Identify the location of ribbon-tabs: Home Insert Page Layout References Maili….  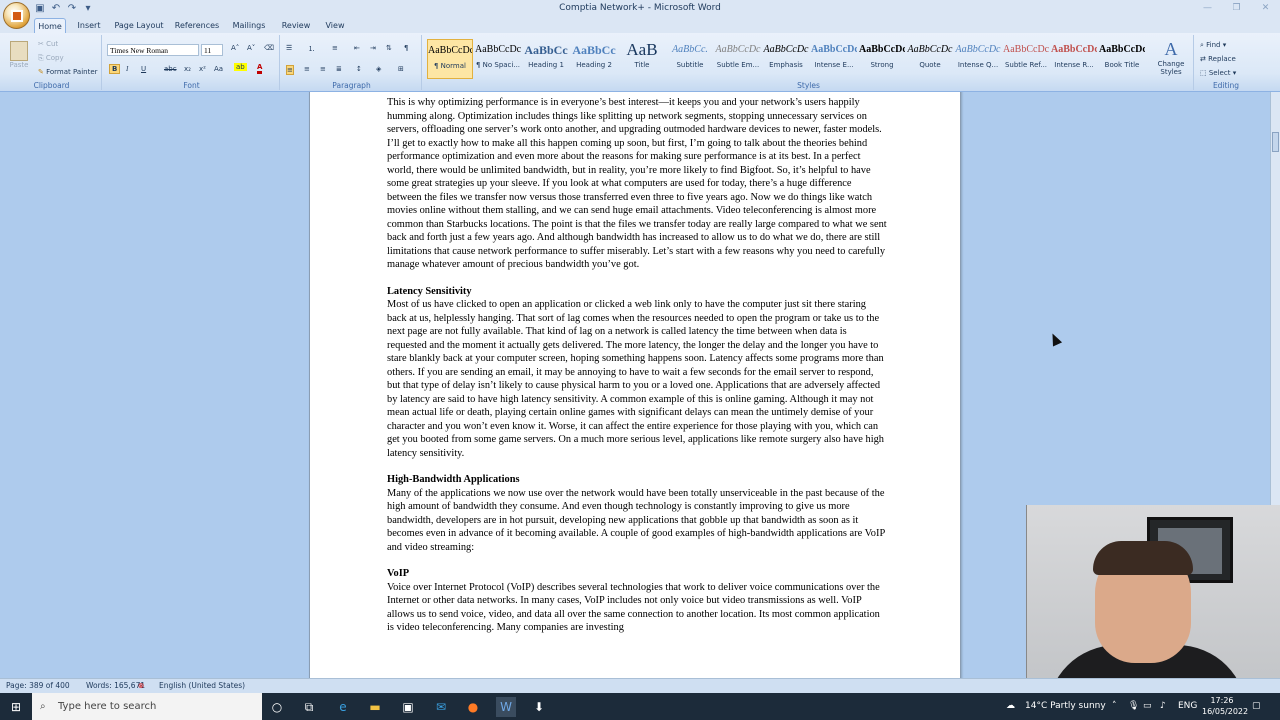
(640, 25).